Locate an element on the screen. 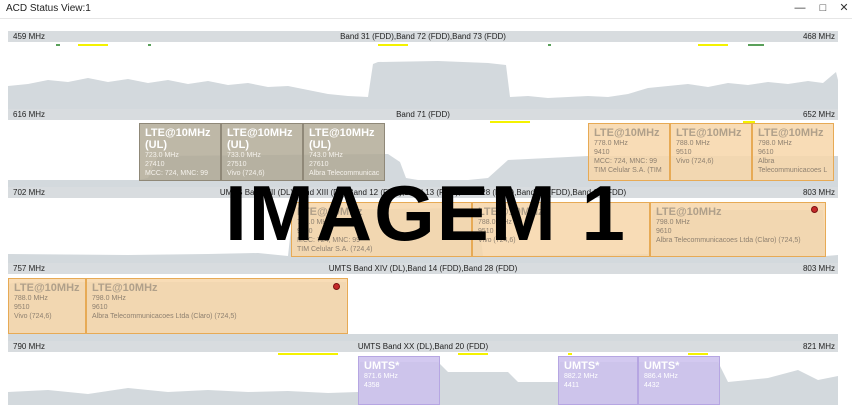 The height and width of the screenshot is (405, 852). close-button: ✕ is located at coordinates (842, 9).